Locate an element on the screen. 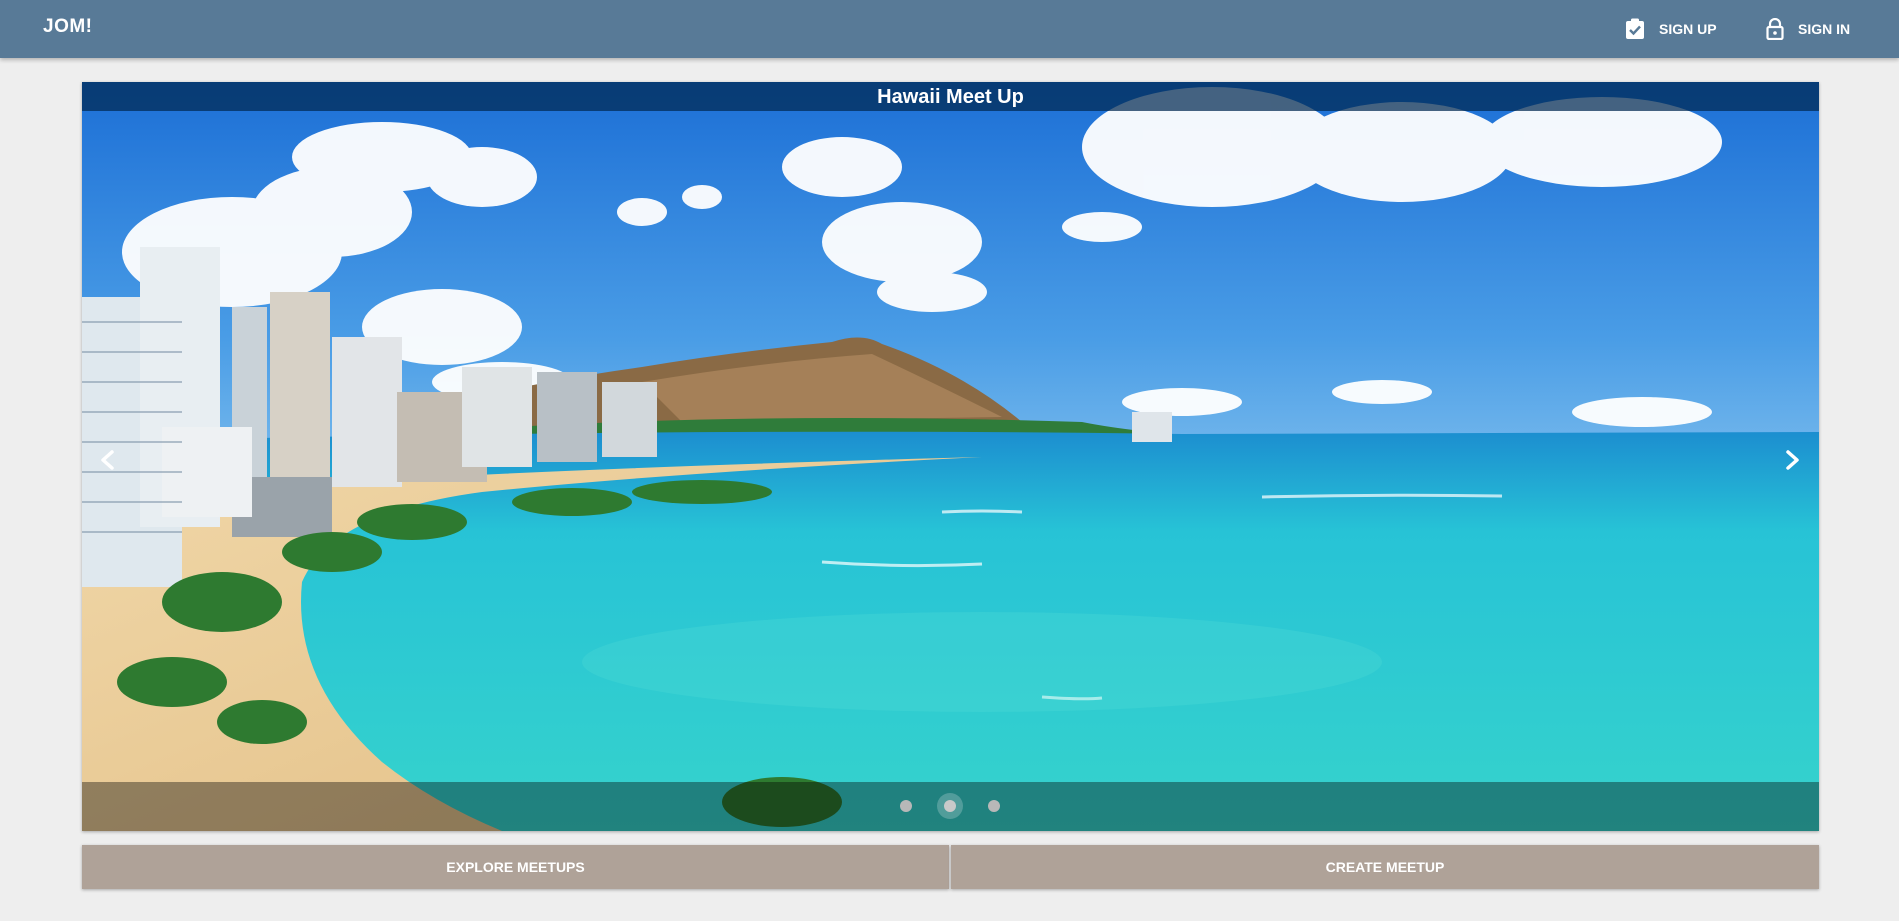  explore-meetups-button: EXPLORE MEETUPS is located at coordinates (515, 867).